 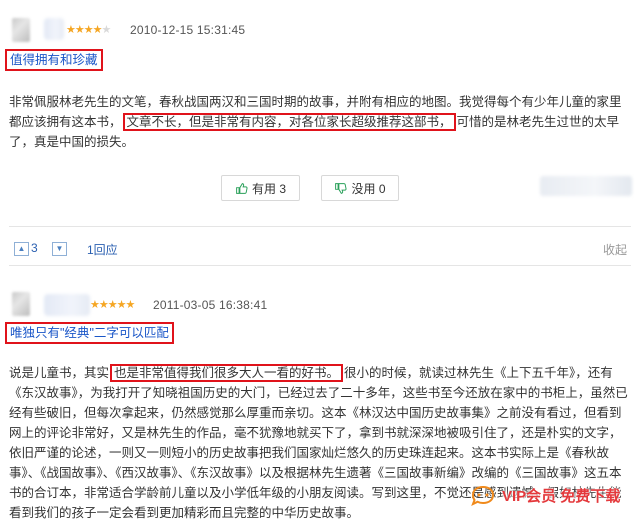 I want to click on upvote-button: ▲, so click(x=21, y=249).